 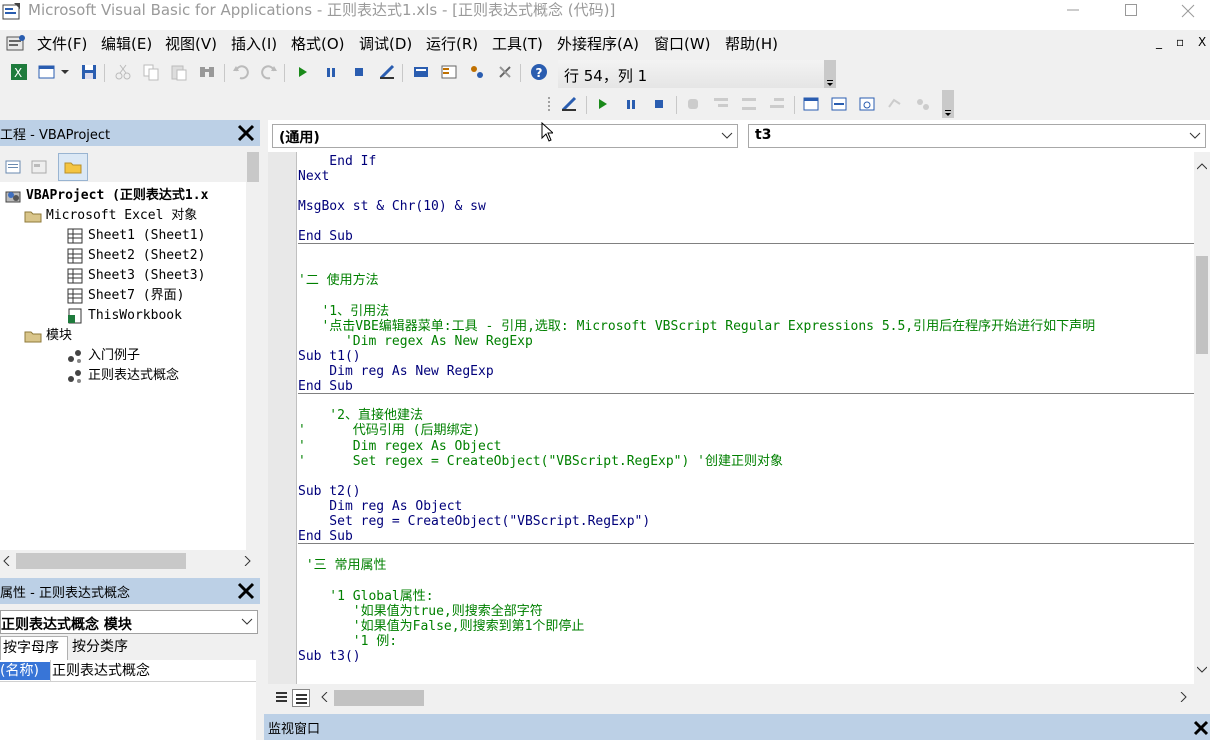 I want to click on toggle-folders-button, so click(x=73, y=167).